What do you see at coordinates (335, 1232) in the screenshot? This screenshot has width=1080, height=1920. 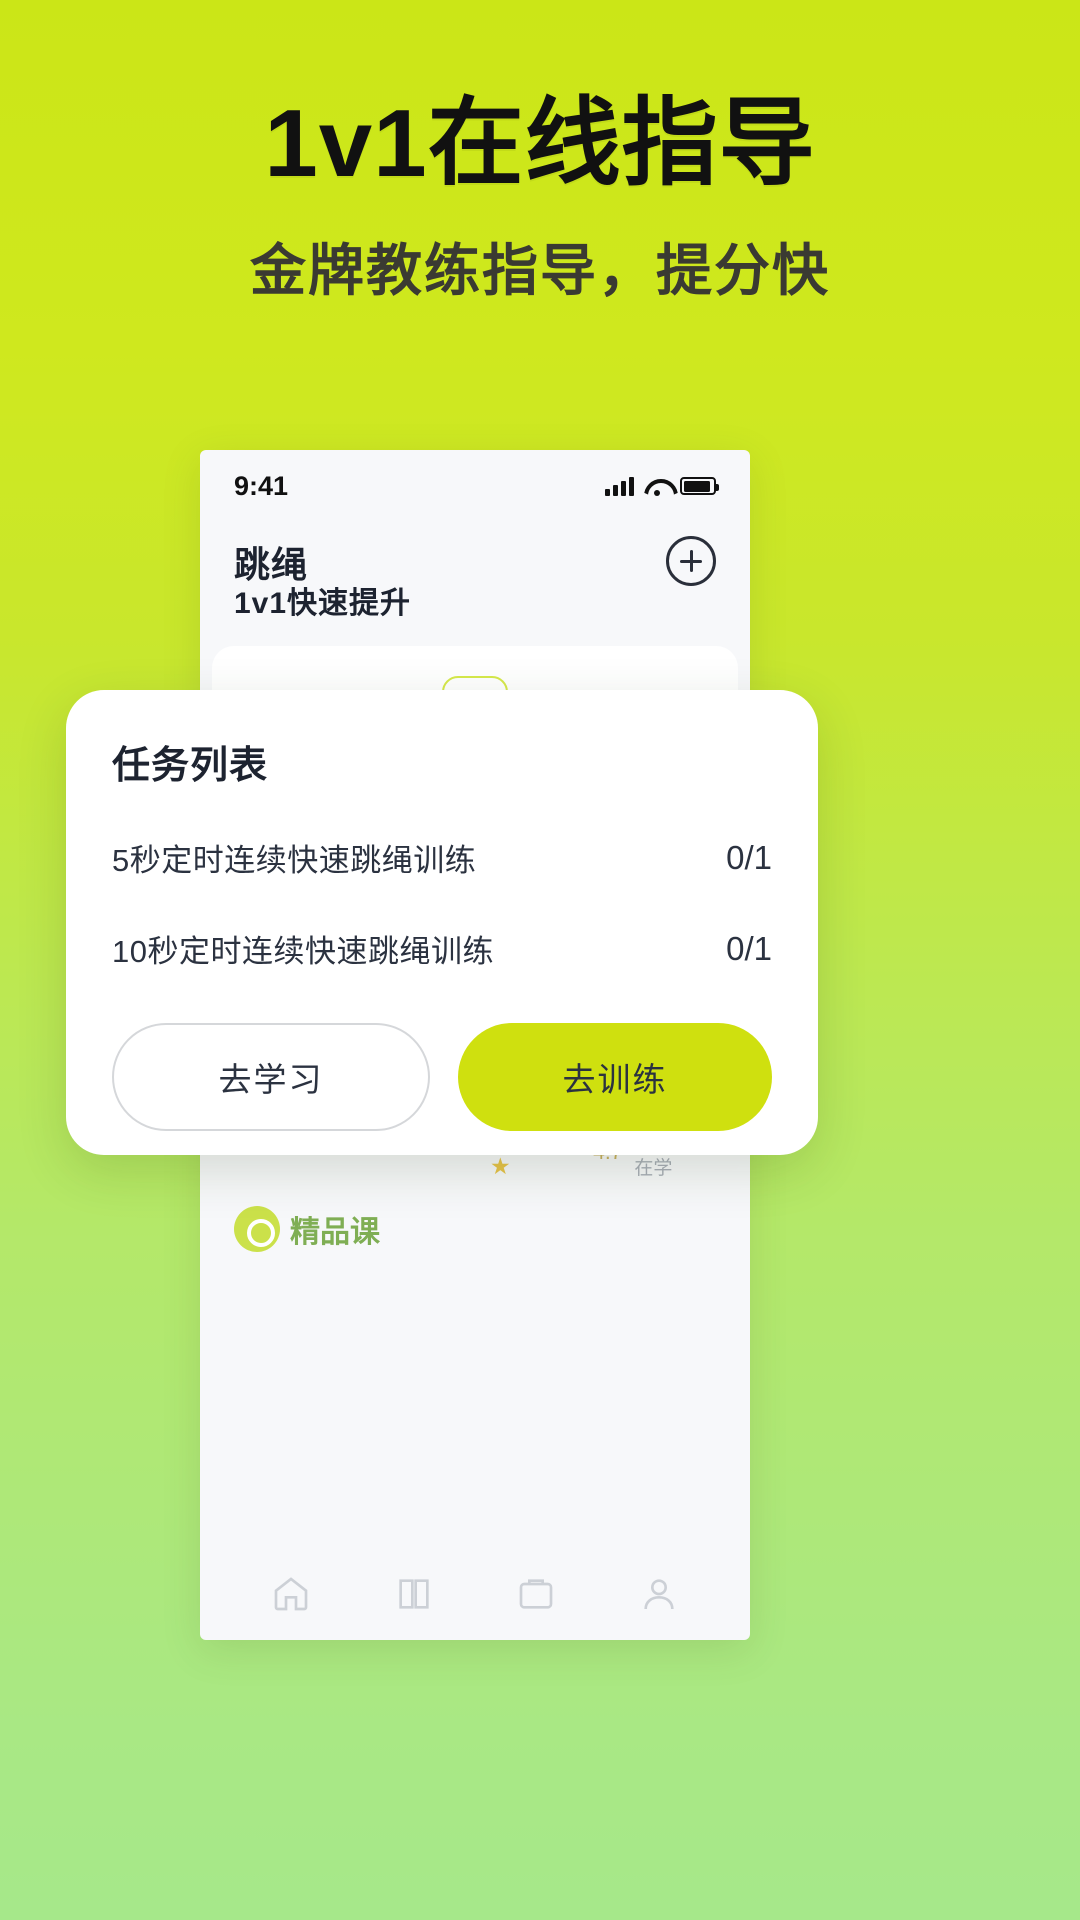 I see `premium-badge-label: 精品课` at bounding box center [335, 1232].